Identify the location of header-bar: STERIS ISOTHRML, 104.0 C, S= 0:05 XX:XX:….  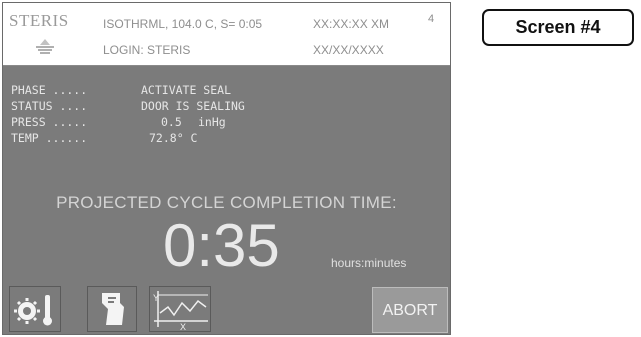
(226, 34).